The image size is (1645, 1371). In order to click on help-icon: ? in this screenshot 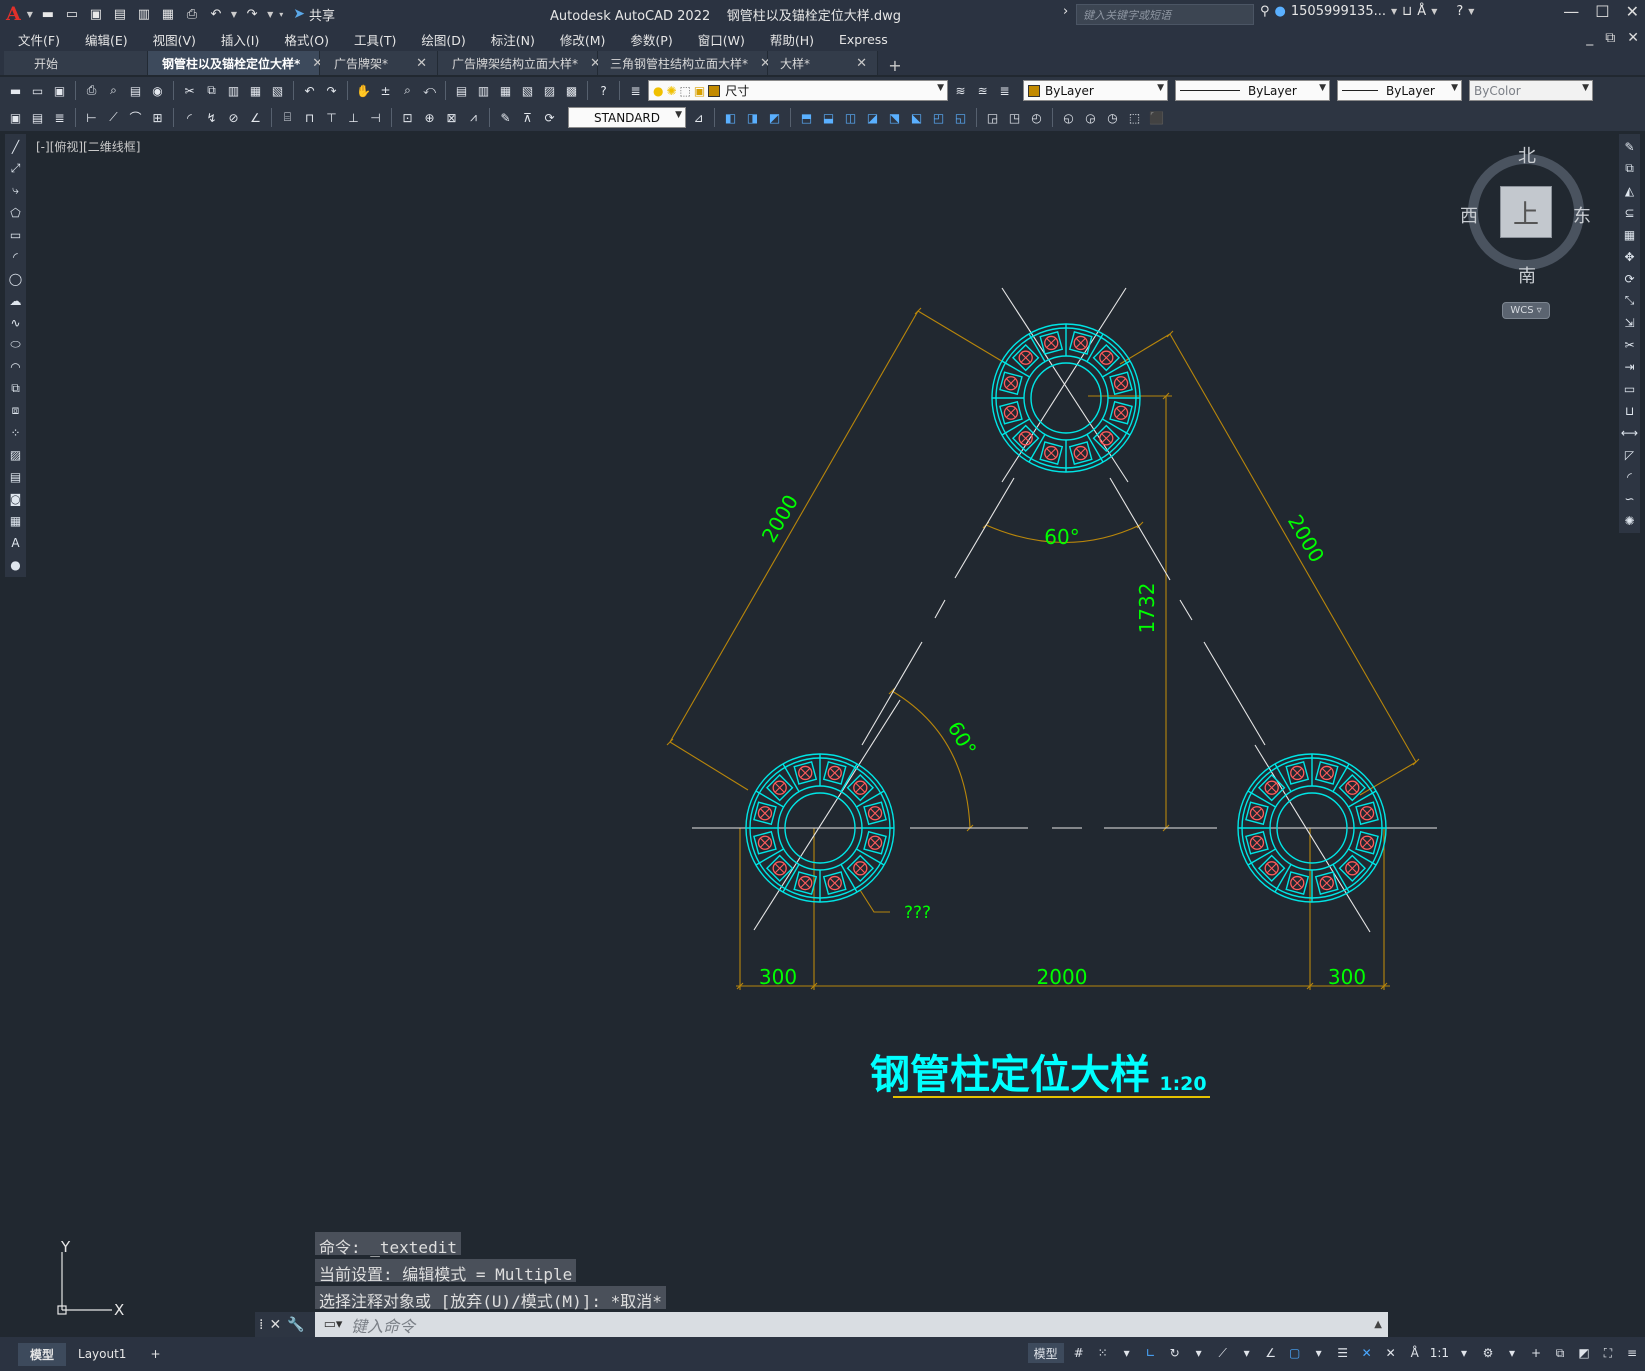, I will do `click(603, 90)`.